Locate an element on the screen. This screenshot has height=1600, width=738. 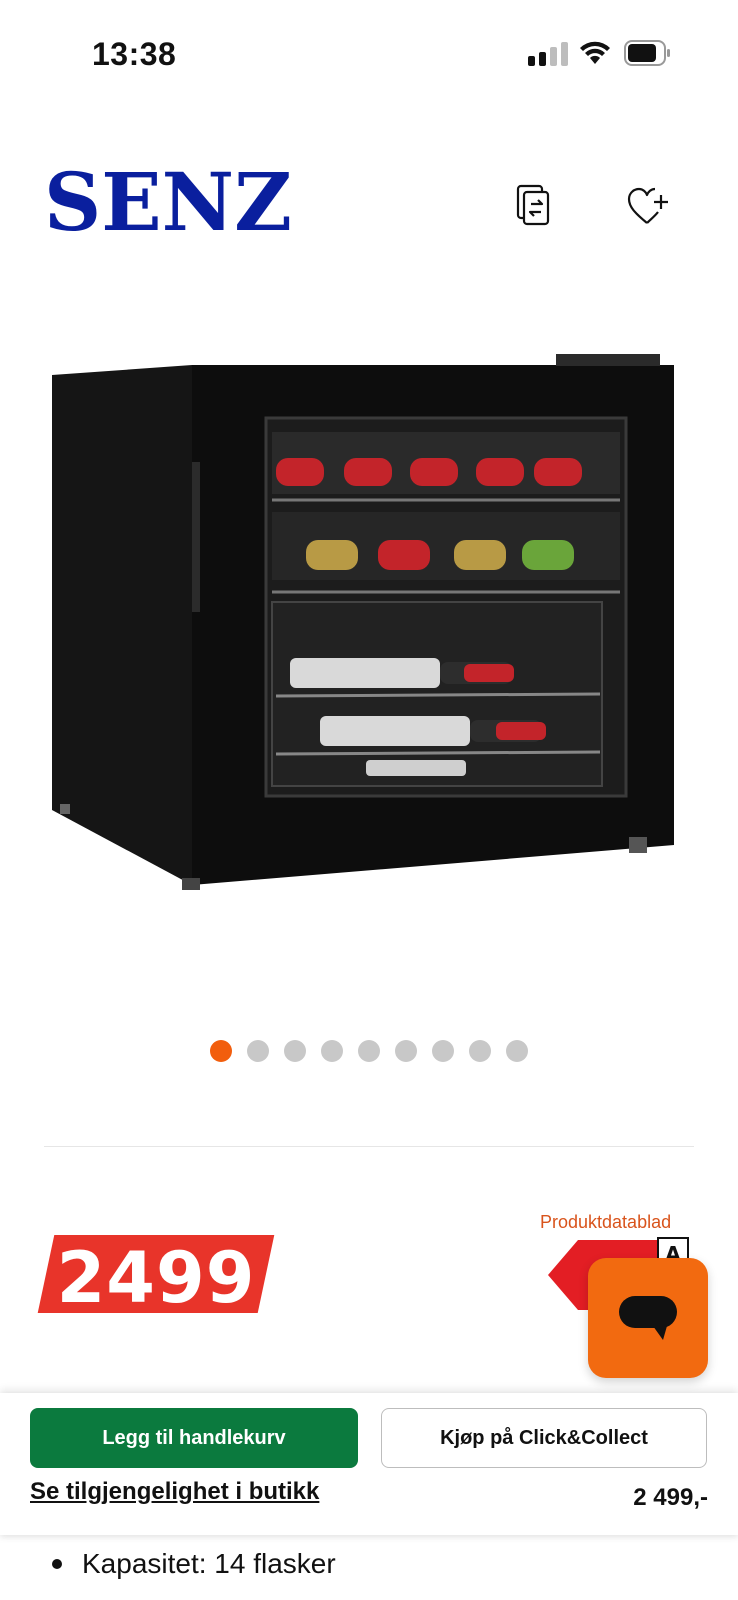
bullet-icon is located at coordinates (57, 1564).